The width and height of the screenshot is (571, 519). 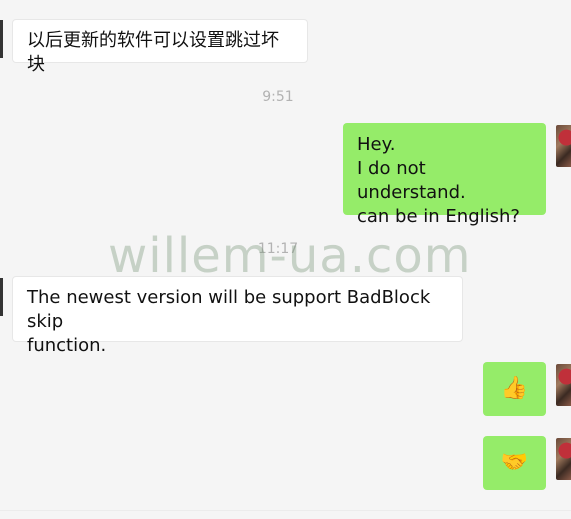 I want to click on outgoing-emoji-message: 🤝, so click(x=514, y=463).